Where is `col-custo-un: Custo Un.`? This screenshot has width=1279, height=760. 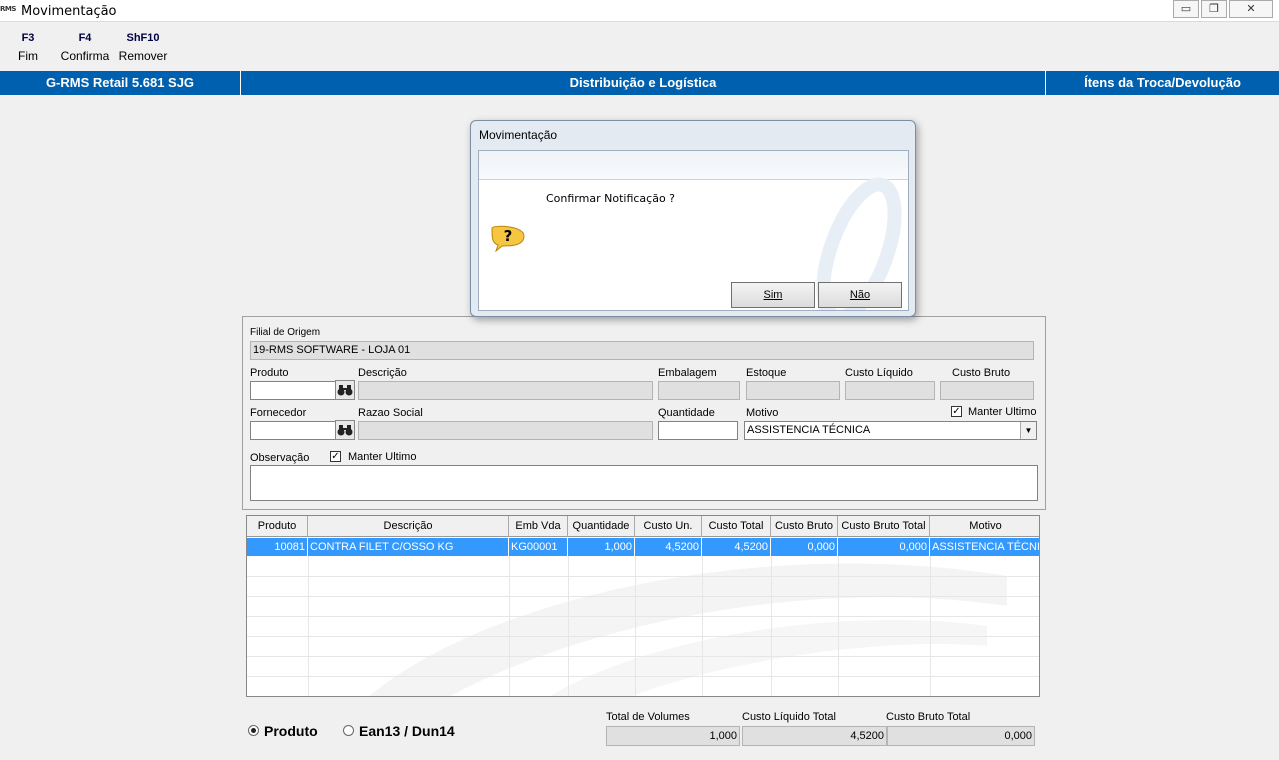
col-custo-un: Custo Un. is located at coordinates (668, 526).